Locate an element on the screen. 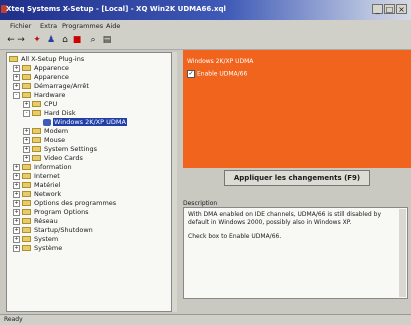  close-button: × is located at coordinates (401, 9).